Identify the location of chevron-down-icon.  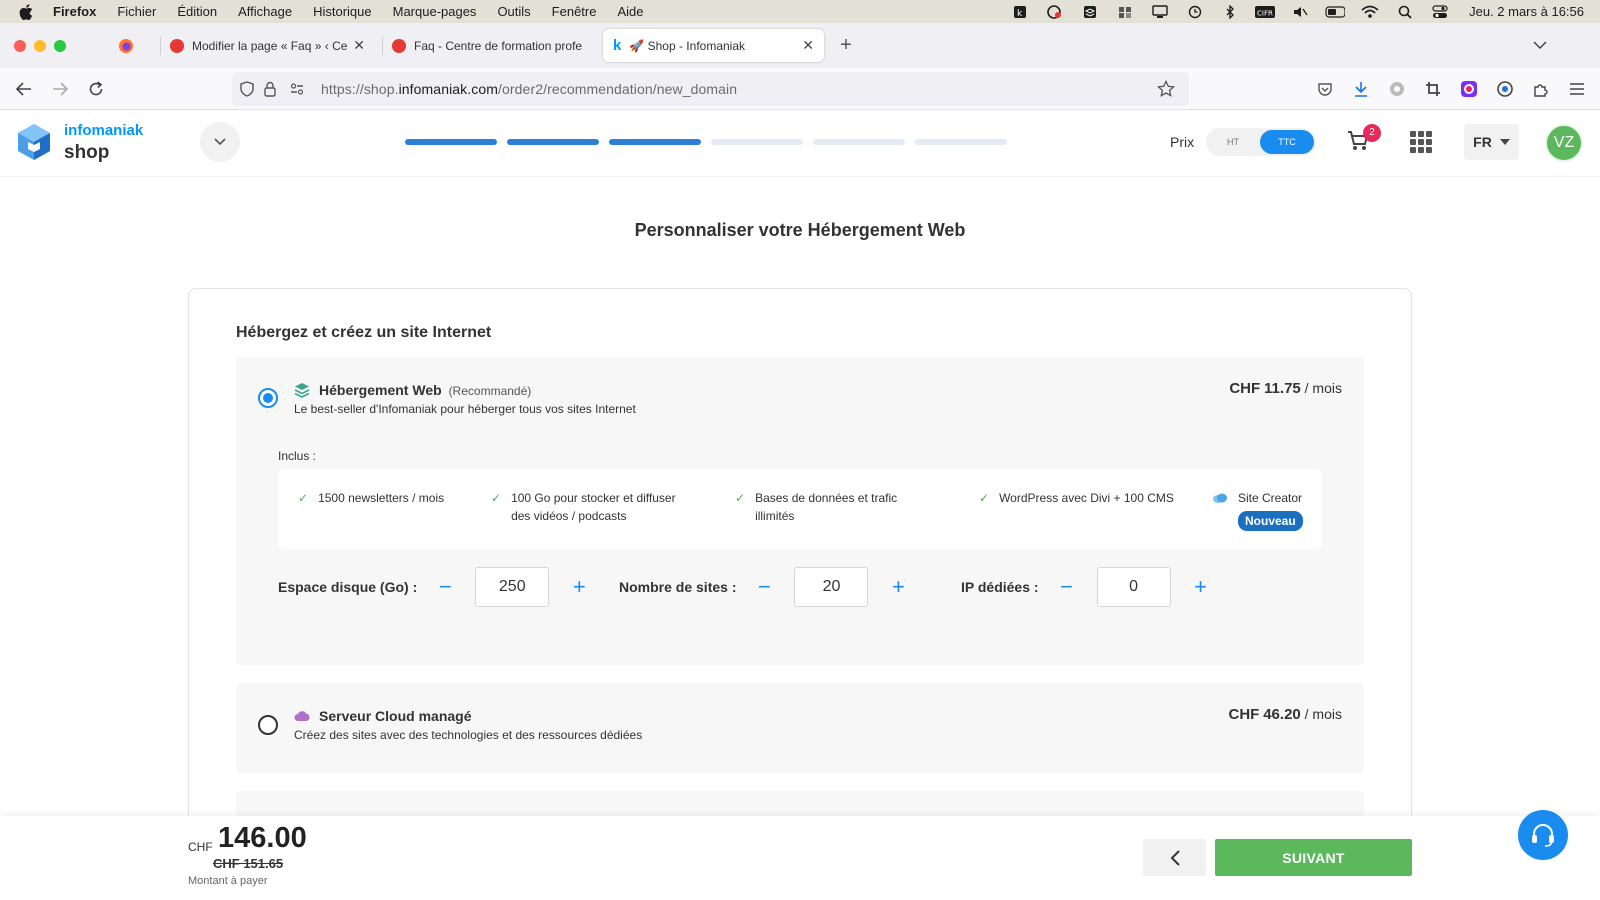
(220, 142).